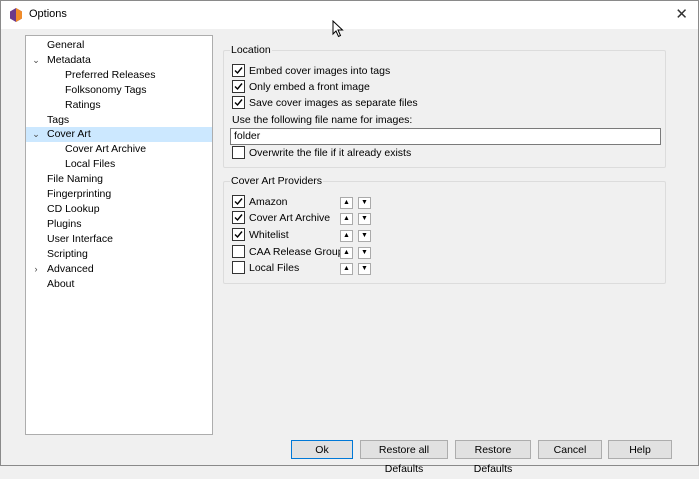  Describe the element at coordinates (119, 179) in the screenshot. I see `sidebar-item-file-naming: File Naming` at that location.